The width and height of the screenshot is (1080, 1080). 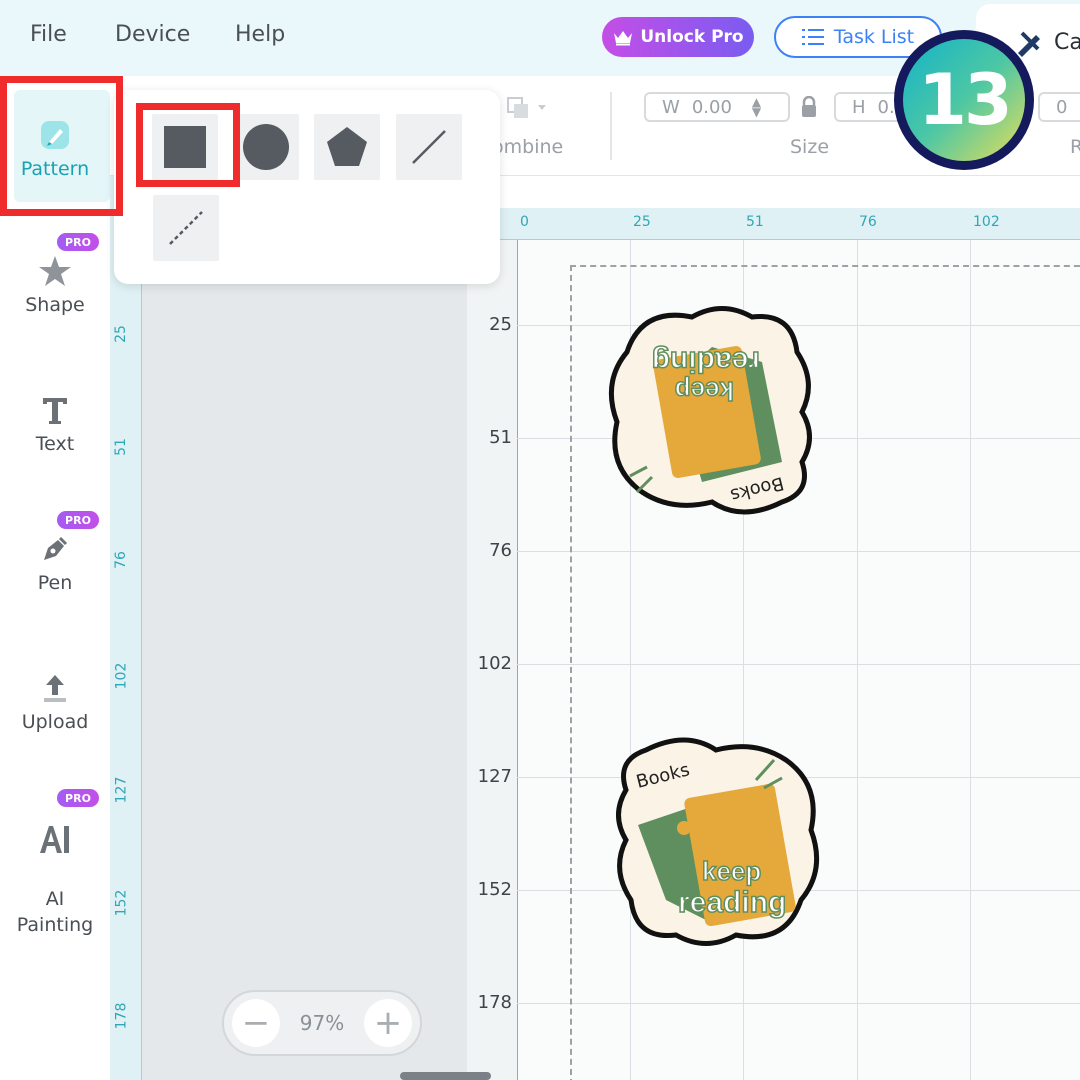 I want to click on cut-tab-label: Ca, so click(x=1067, y=42).